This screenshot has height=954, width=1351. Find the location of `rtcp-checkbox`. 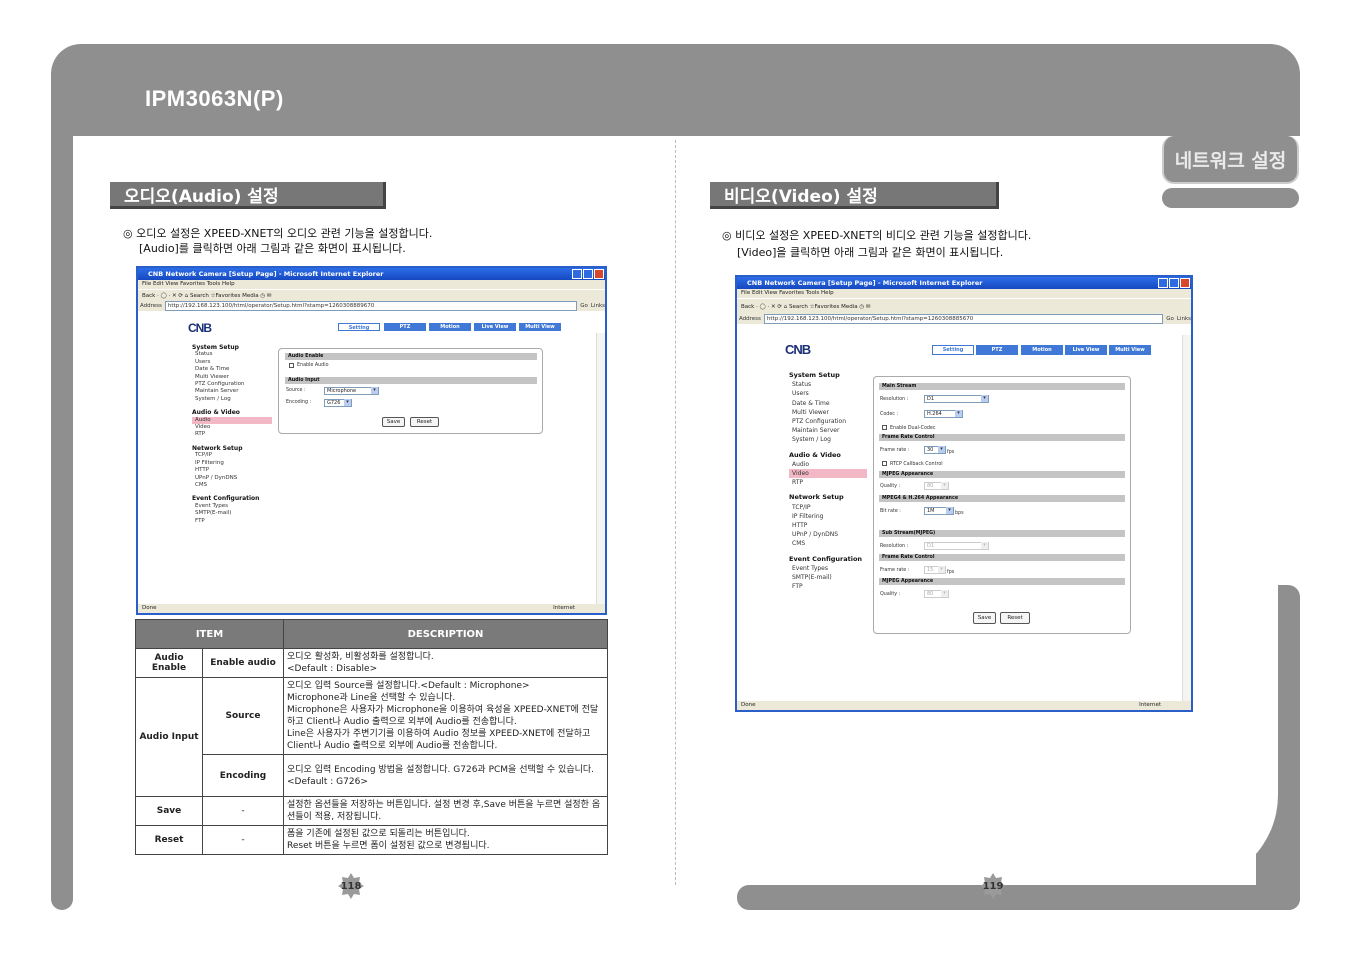

rtcp-checkbox is located at coordinates (884, 463).